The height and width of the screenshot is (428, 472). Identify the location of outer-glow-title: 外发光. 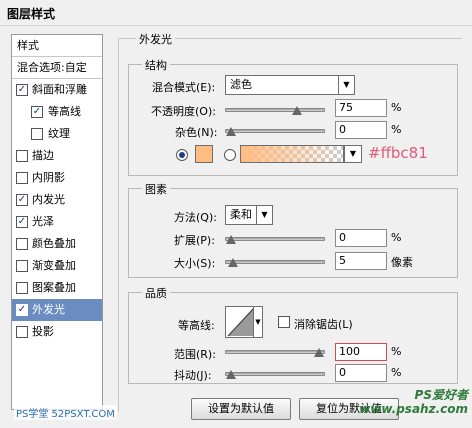
(155, 39).